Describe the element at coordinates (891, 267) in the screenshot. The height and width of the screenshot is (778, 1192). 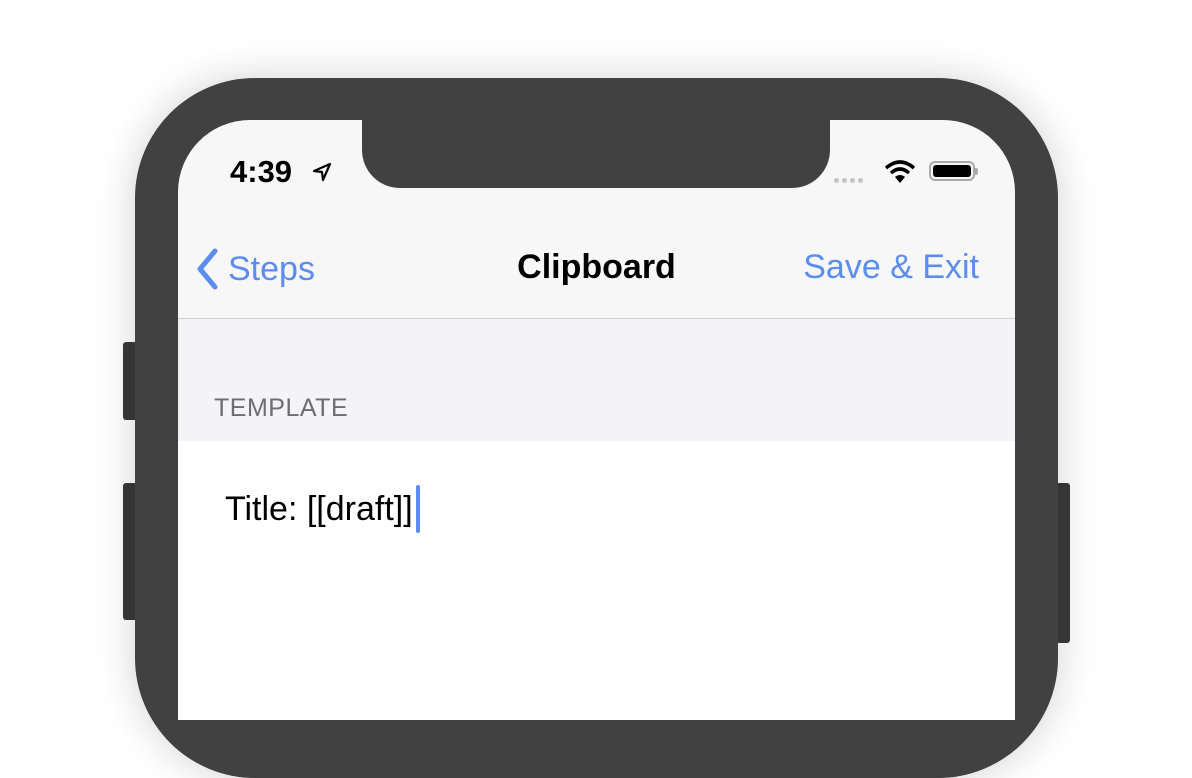
I see `save-exit-button: Save & Exit` at that location.